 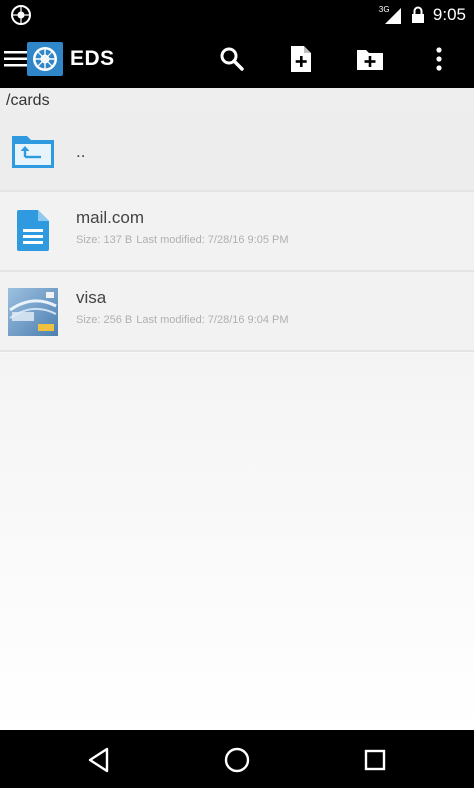 I want to click on file-modified: Last modified: 7/28/16 9:04 PM, so click(x=212, y=320).